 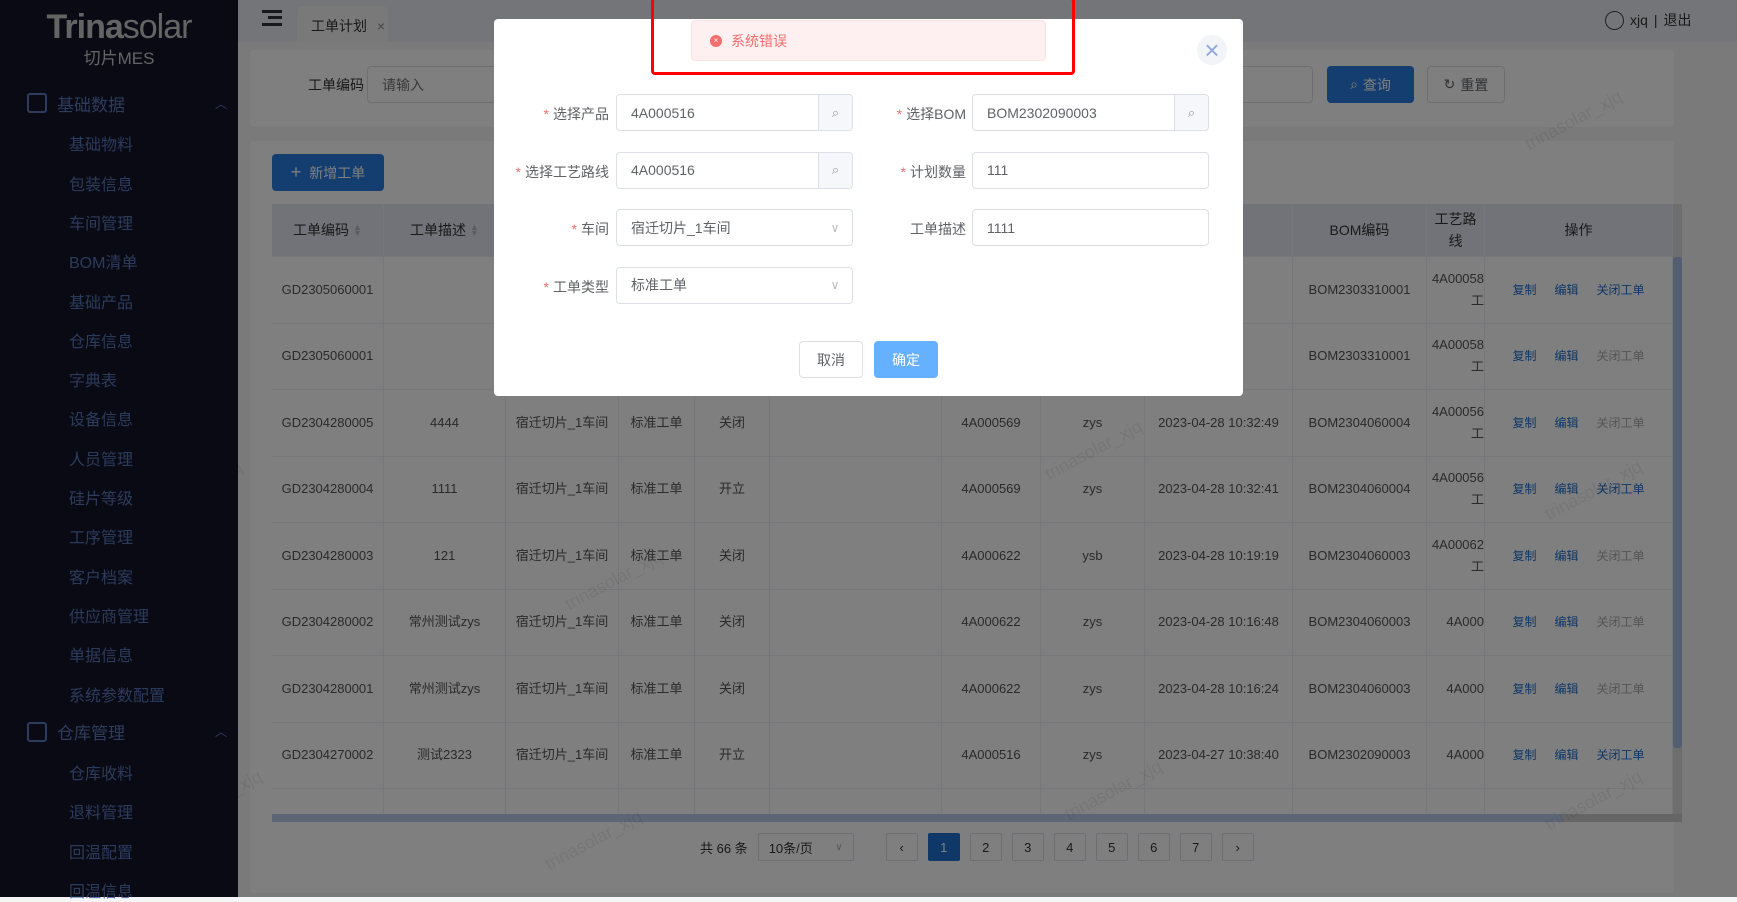 I want to click on field-value: 宿迁切片_1车间, so click(x=681, y=227).